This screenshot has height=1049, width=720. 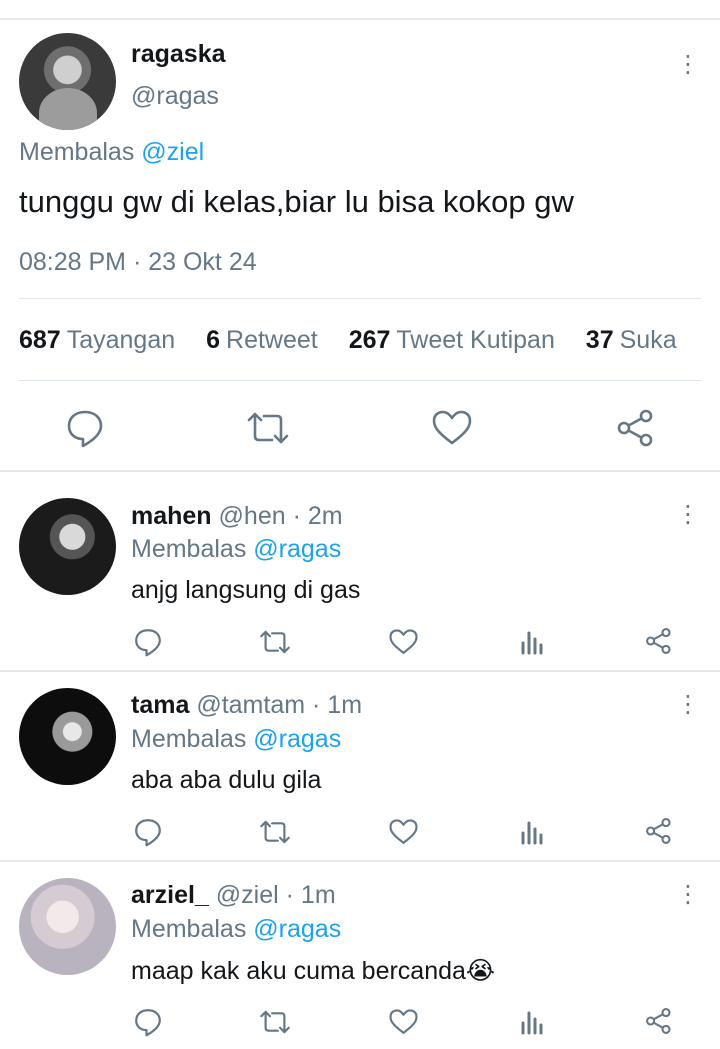 What do you see at coordinates (172, 152) in the screenshot?
I see `reply-mention: @ziel` at bounding box center [172, 152].